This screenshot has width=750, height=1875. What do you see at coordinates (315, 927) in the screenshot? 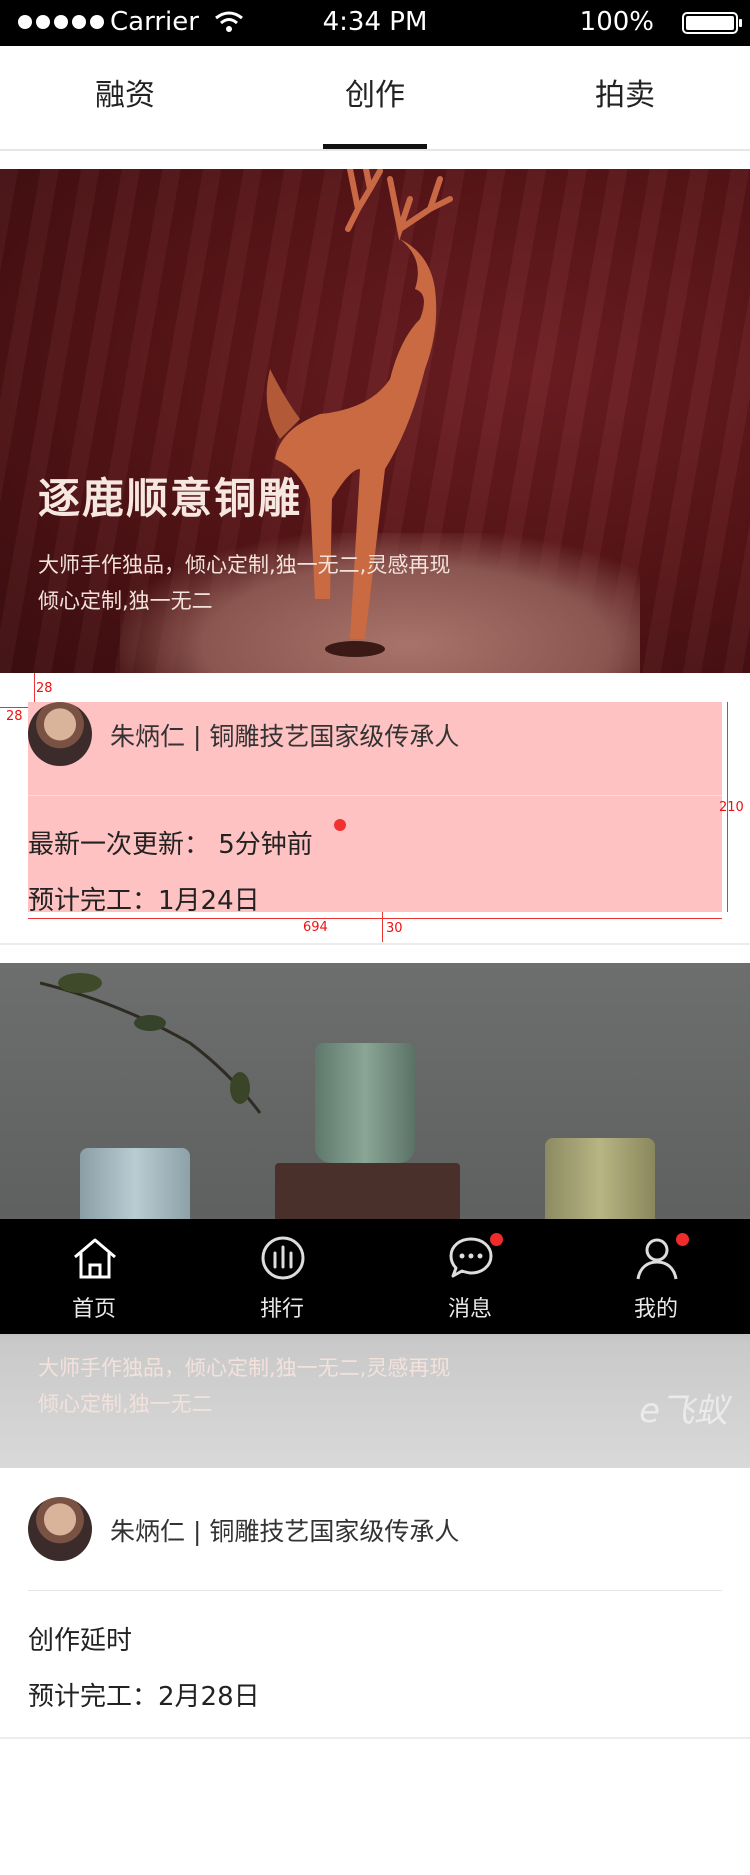
I see `measure-label-width: 694` at bounding box center [315, 927].